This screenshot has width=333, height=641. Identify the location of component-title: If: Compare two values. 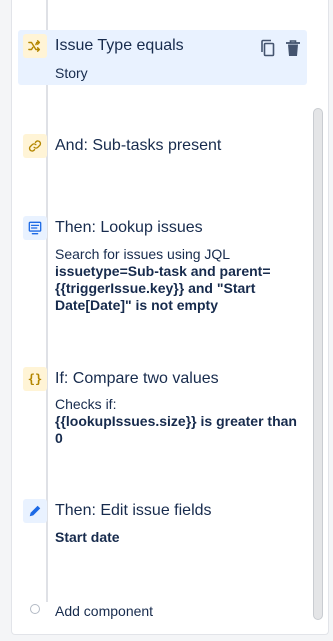
(137, 378).